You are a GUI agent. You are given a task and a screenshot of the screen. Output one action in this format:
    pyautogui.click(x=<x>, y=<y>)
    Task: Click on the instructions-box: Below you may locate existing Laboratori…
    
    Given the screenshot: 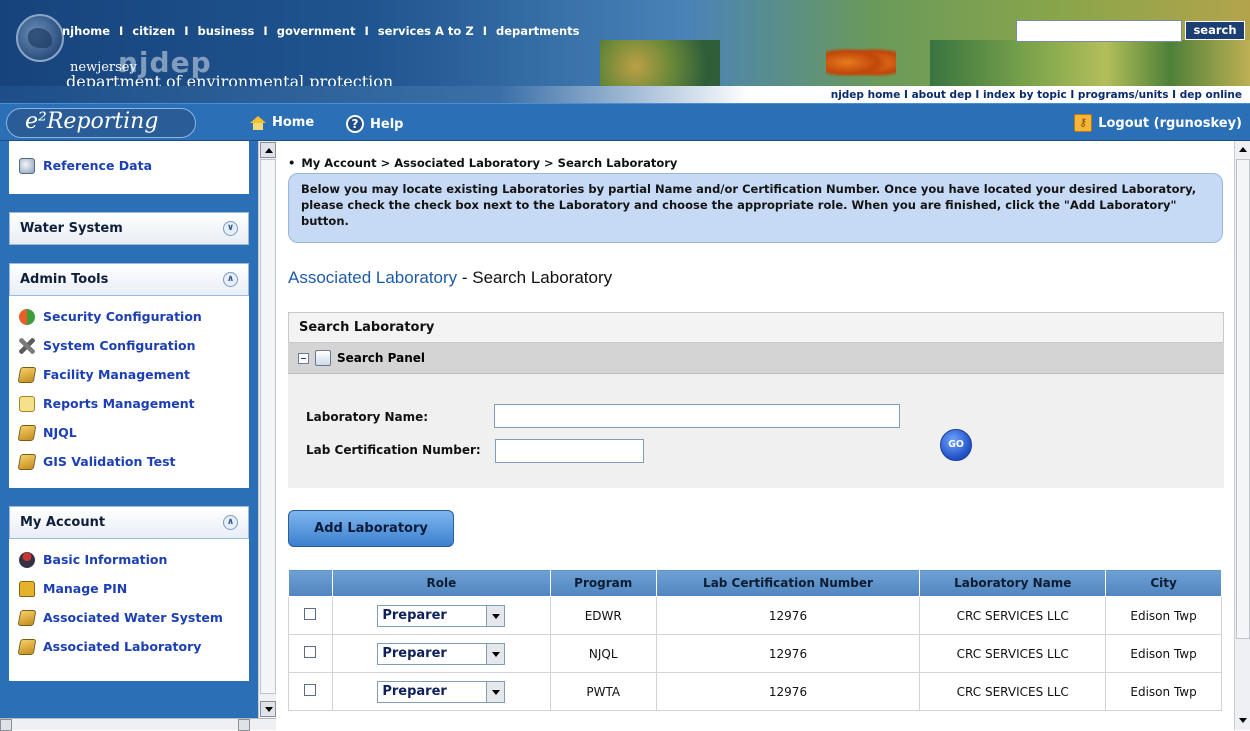 What is the action you would take?
    pyautogui.click(x=755, y=208)
    